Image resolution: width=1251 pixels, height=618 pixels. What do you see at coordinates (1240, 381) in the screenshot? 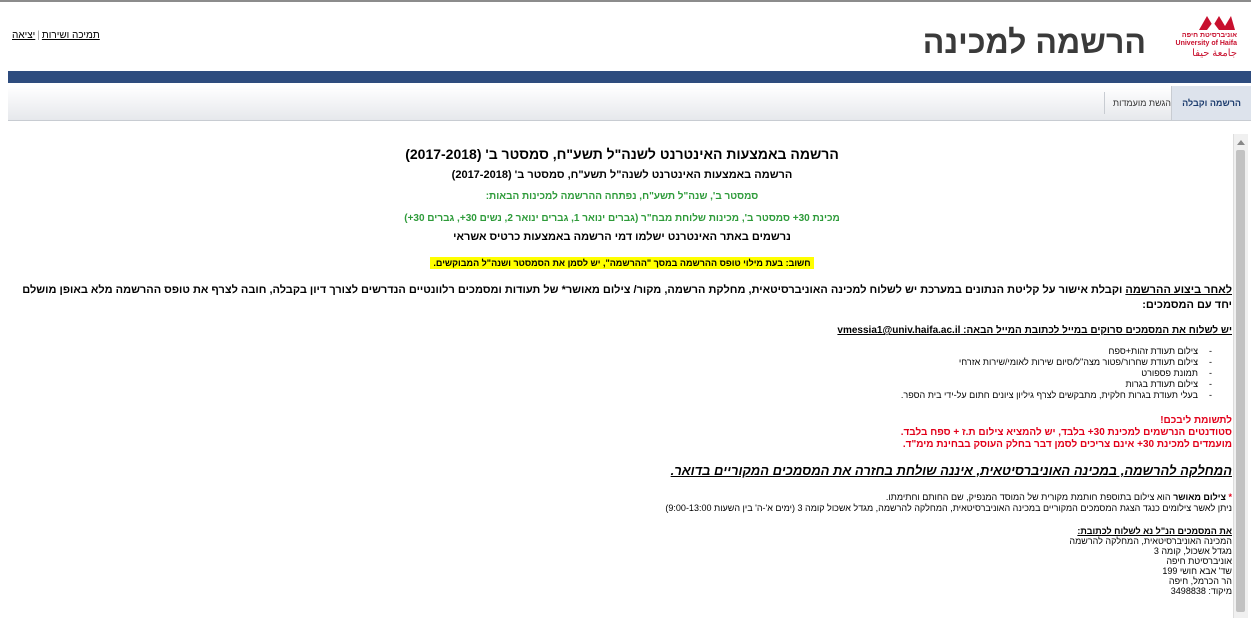
I see `scroll-thumb` at bounding box center [1240, 381].